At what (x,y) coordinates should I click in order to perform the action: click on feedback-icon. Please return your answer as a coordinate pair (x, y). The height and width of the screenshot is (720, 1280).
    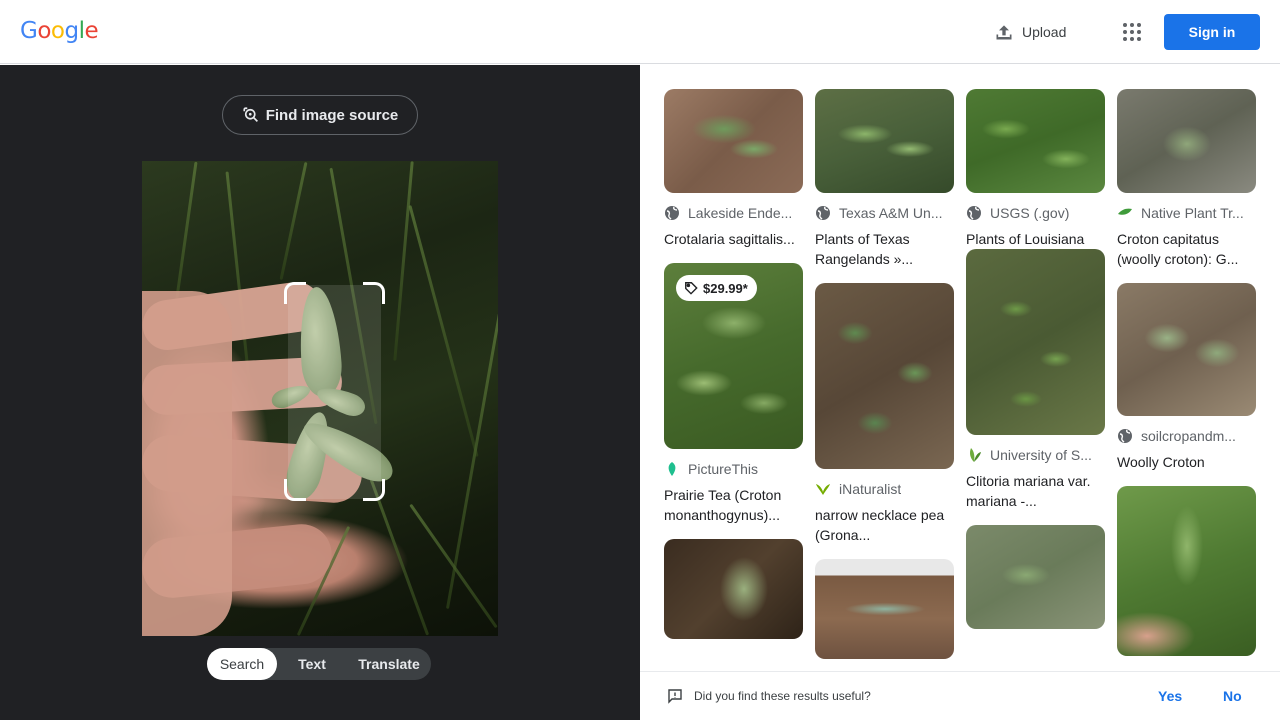
    Looking at the image, I should click on (675, 696).